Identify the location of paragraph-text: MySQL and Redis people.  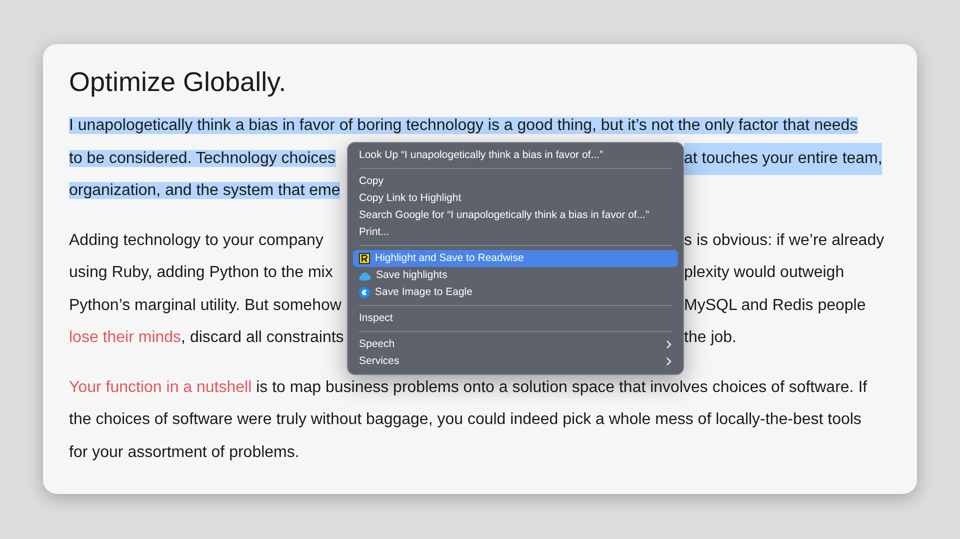
(775, 306).